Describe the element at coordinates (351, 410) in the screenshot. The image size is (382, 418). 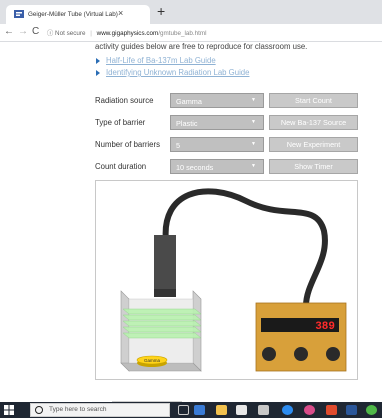
I see `word-icon` at that location.